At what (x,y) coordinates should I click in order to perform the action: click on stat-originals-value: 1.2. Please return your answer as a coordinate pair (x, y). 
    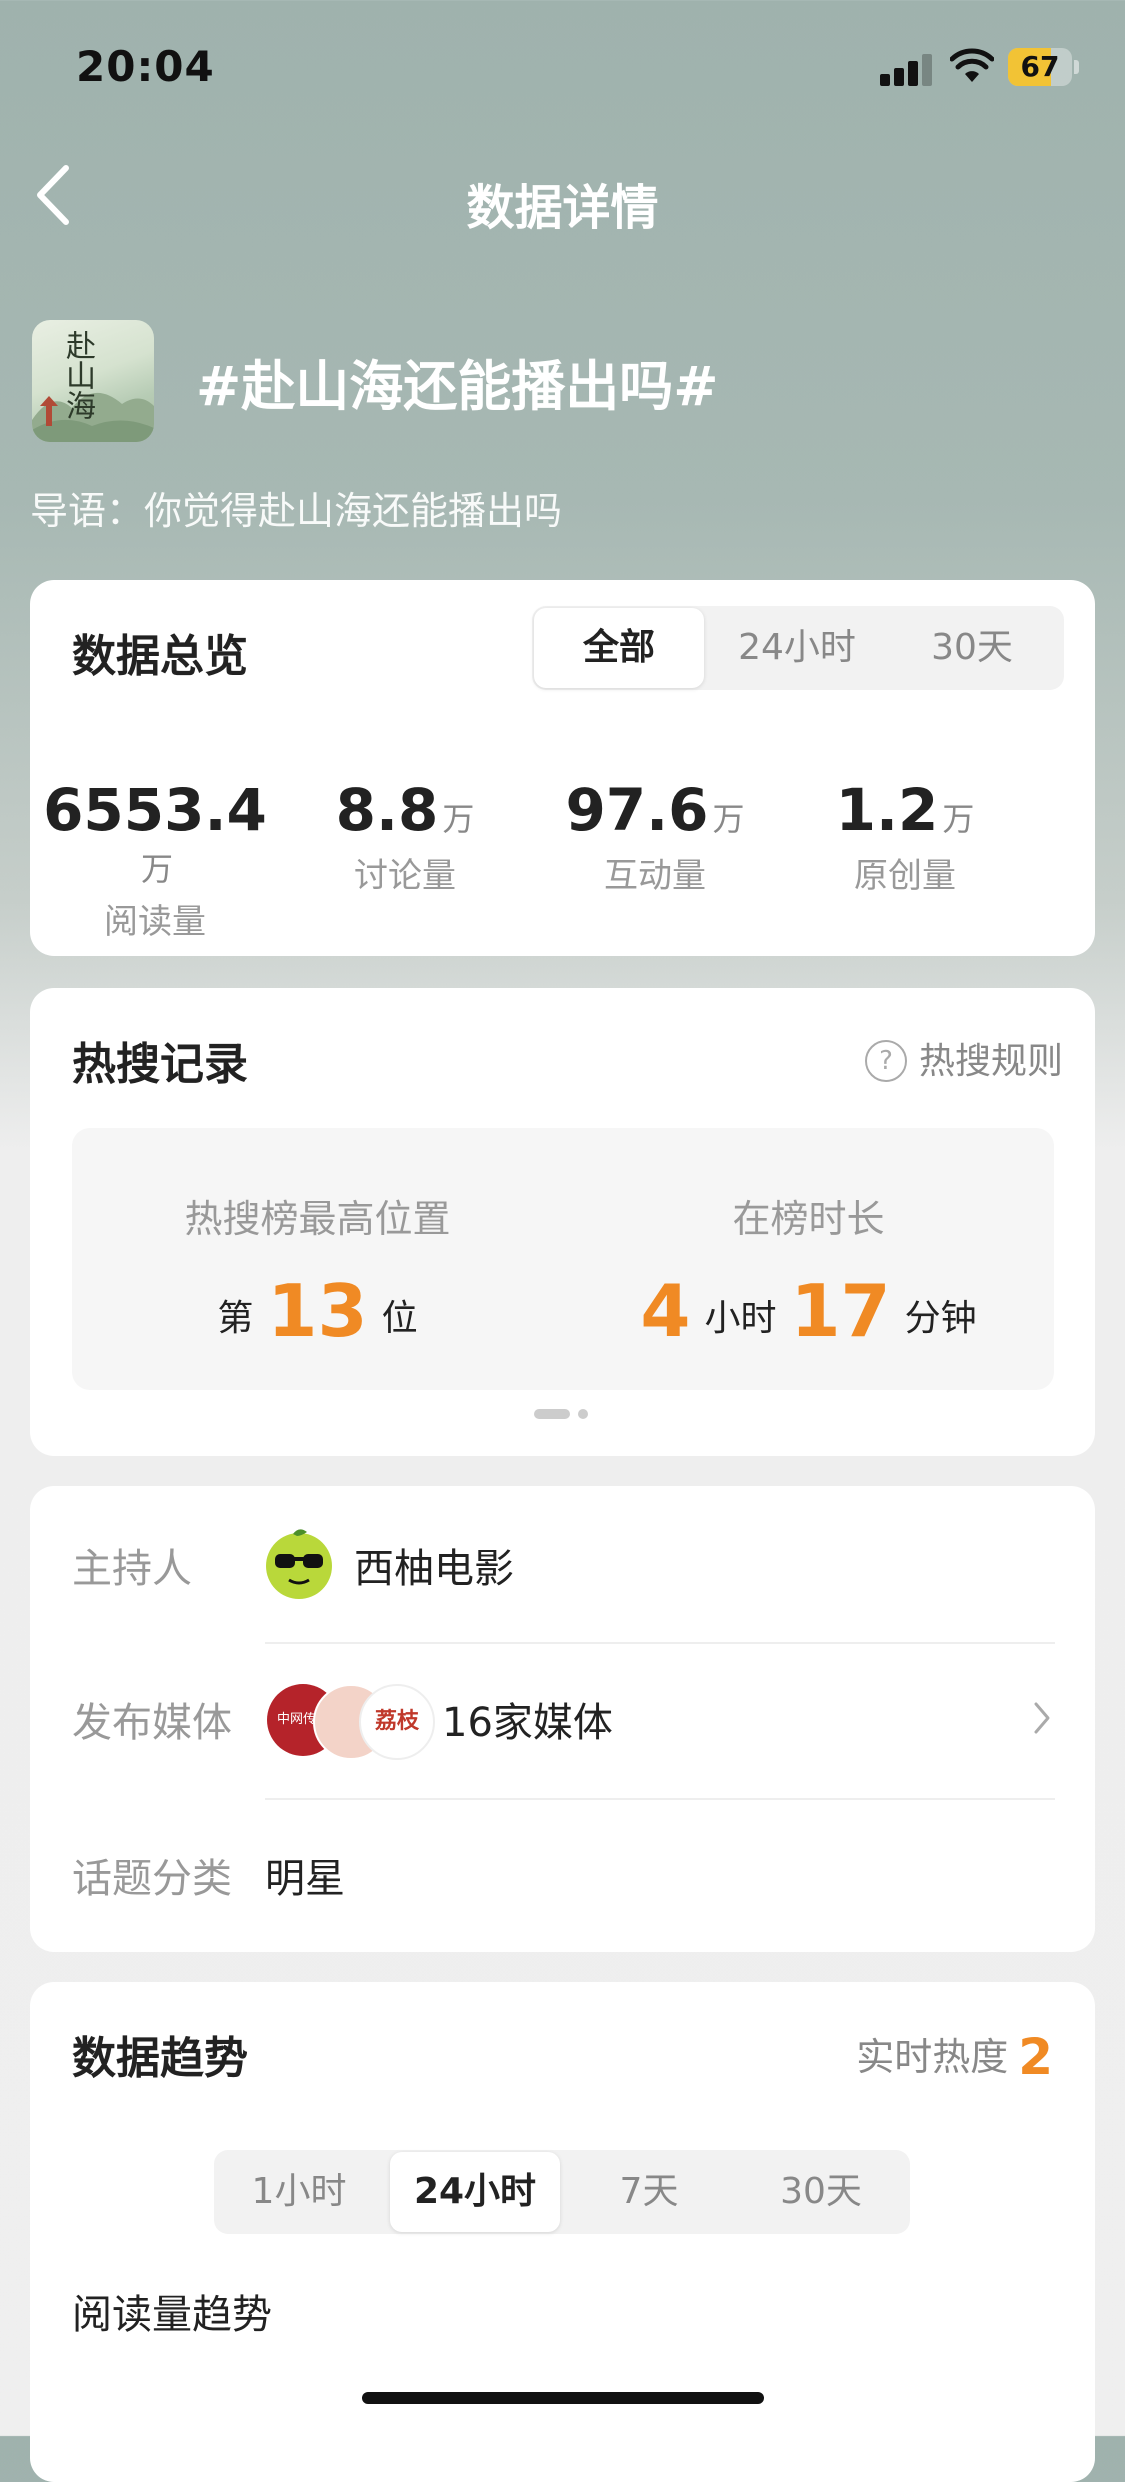
    Looking at the image, I should click on (887, 810).